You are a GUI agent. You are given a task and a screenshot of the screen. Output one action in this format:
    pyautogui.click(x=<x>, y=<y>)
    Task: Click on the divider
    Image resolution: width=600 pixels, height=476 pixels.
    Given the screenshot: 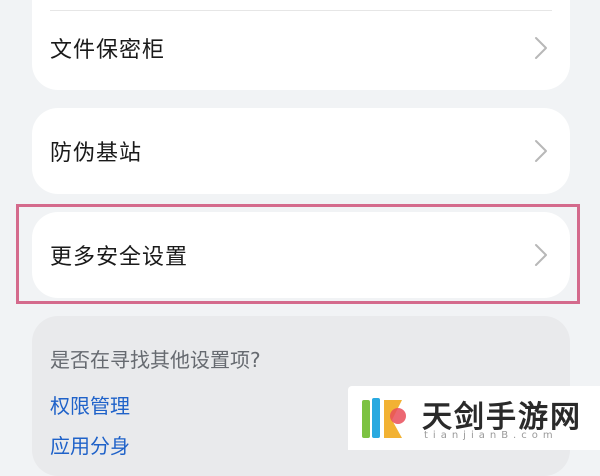 What is the action you would take?
    pyautogui.click(x=301, y=10)
    